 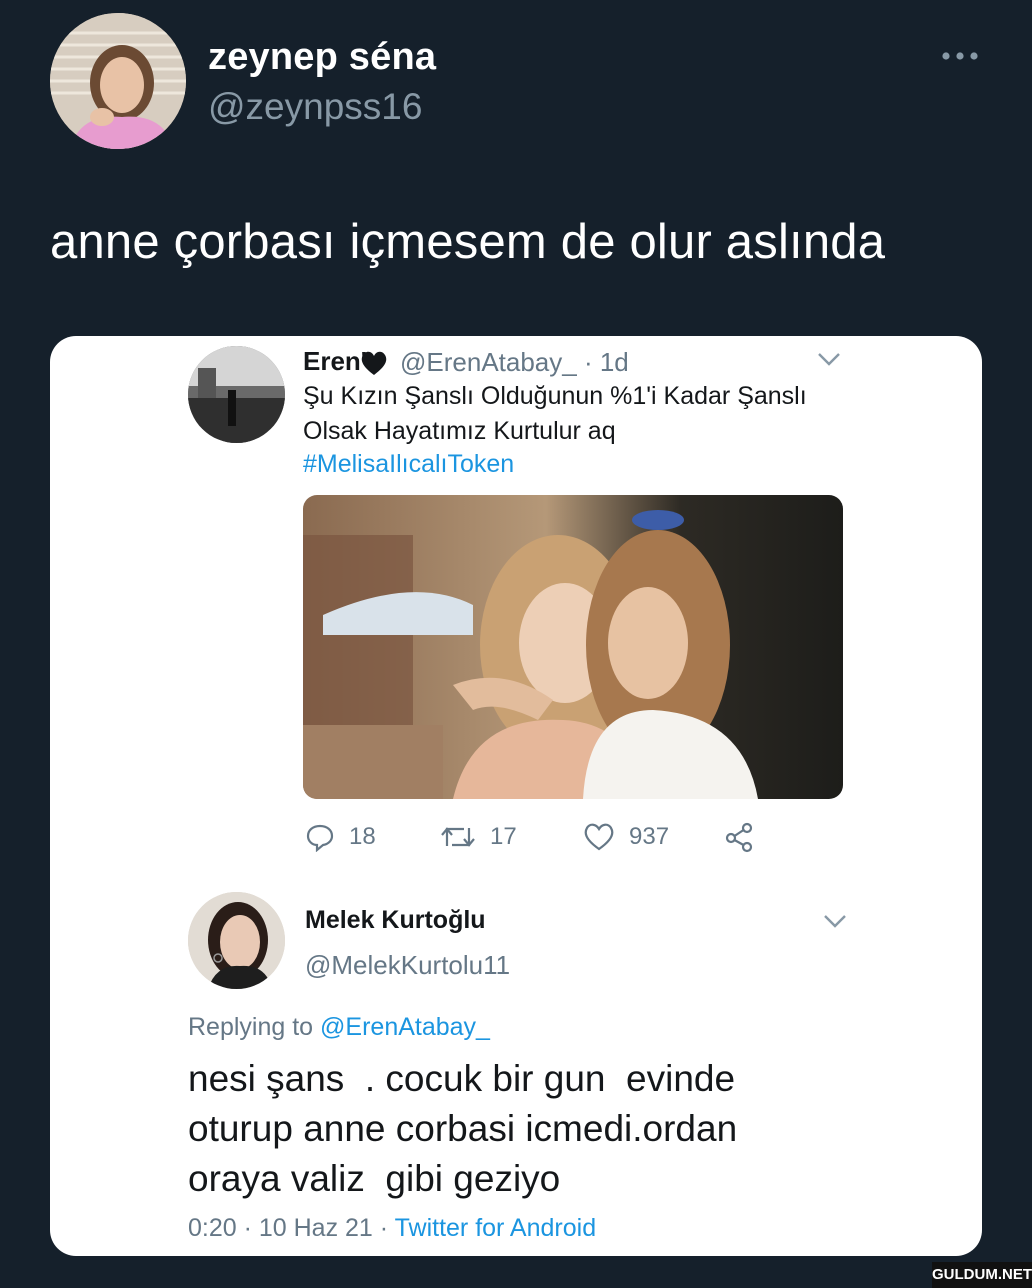 I want to click on reply-count: 18, so click(x=362, y=836).